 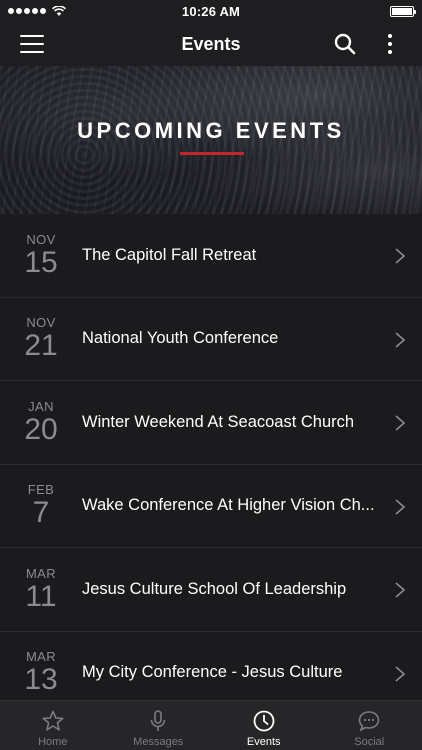 What do you see at coordinates (53, 720) in the screenshot?
I see `star-icon` at bounding box center [53, 720].